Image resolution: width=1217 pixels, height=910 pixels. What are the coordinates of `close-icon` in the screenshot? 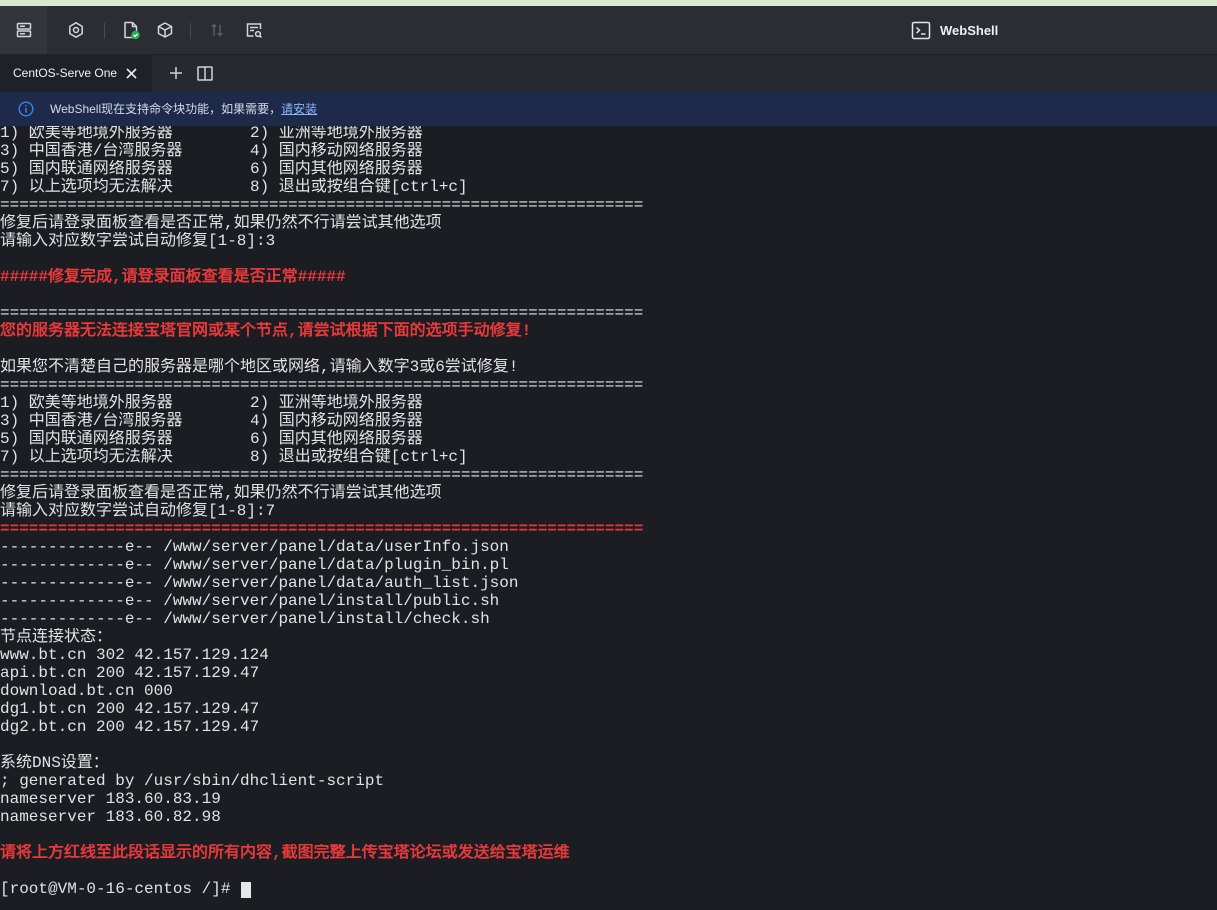 It's located at (131, 73).